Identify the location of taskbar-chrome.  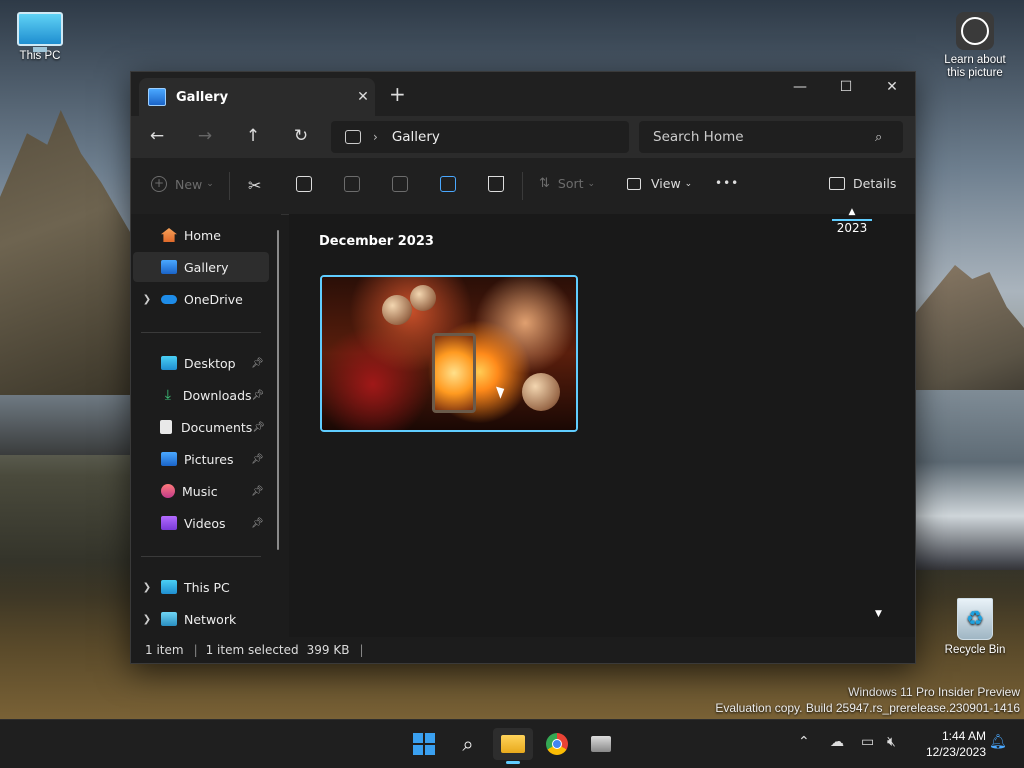
(557, 744).